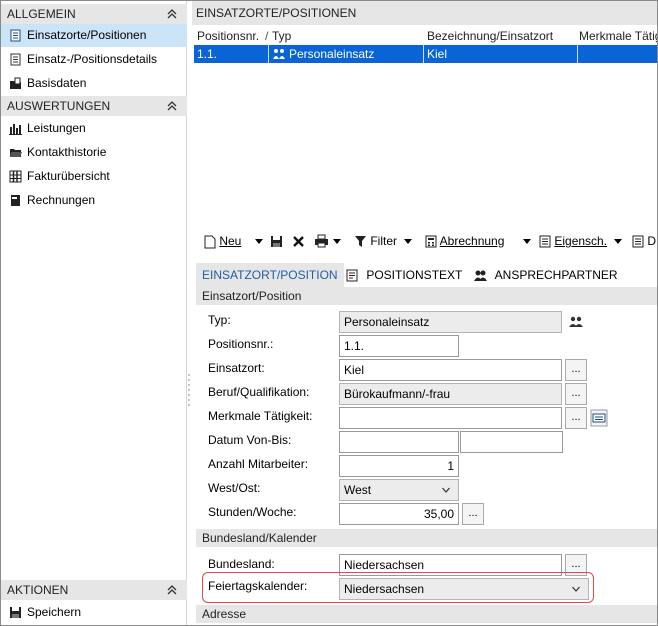 Image resolution: width=658 pixels, height=626 pixels. What do you see at coordinates (383, 241) in the screenshot?
I see `filter-button: Filter` at bounding box center [383, 241].